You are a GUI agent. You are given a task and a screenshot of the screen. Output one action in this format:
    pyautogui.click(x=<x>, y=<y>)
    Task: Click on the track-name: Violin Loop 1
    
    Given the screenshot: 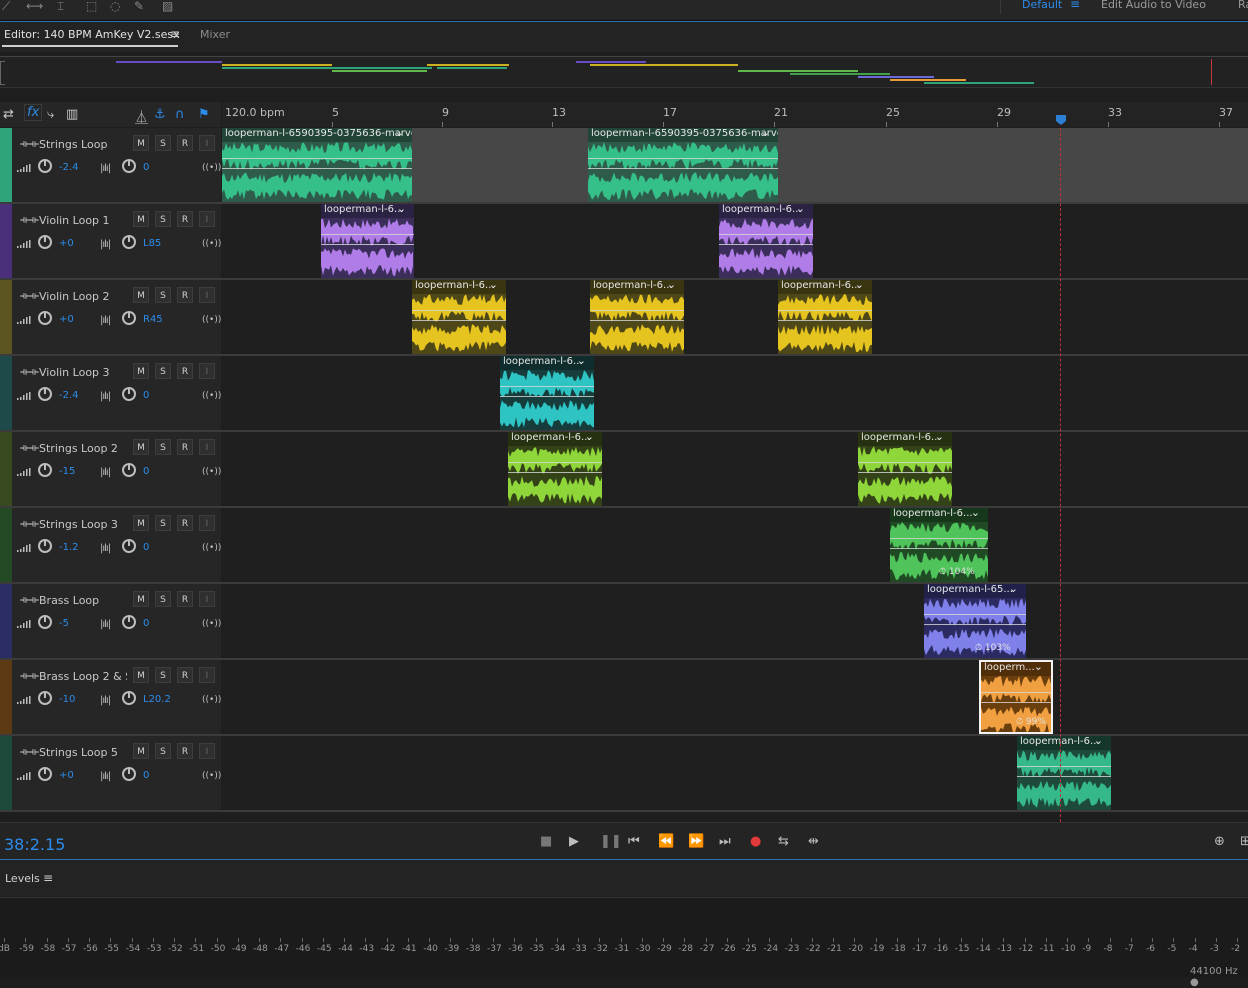 What is the action you would take?
    pyautogui.click(x=83, y=220)
    